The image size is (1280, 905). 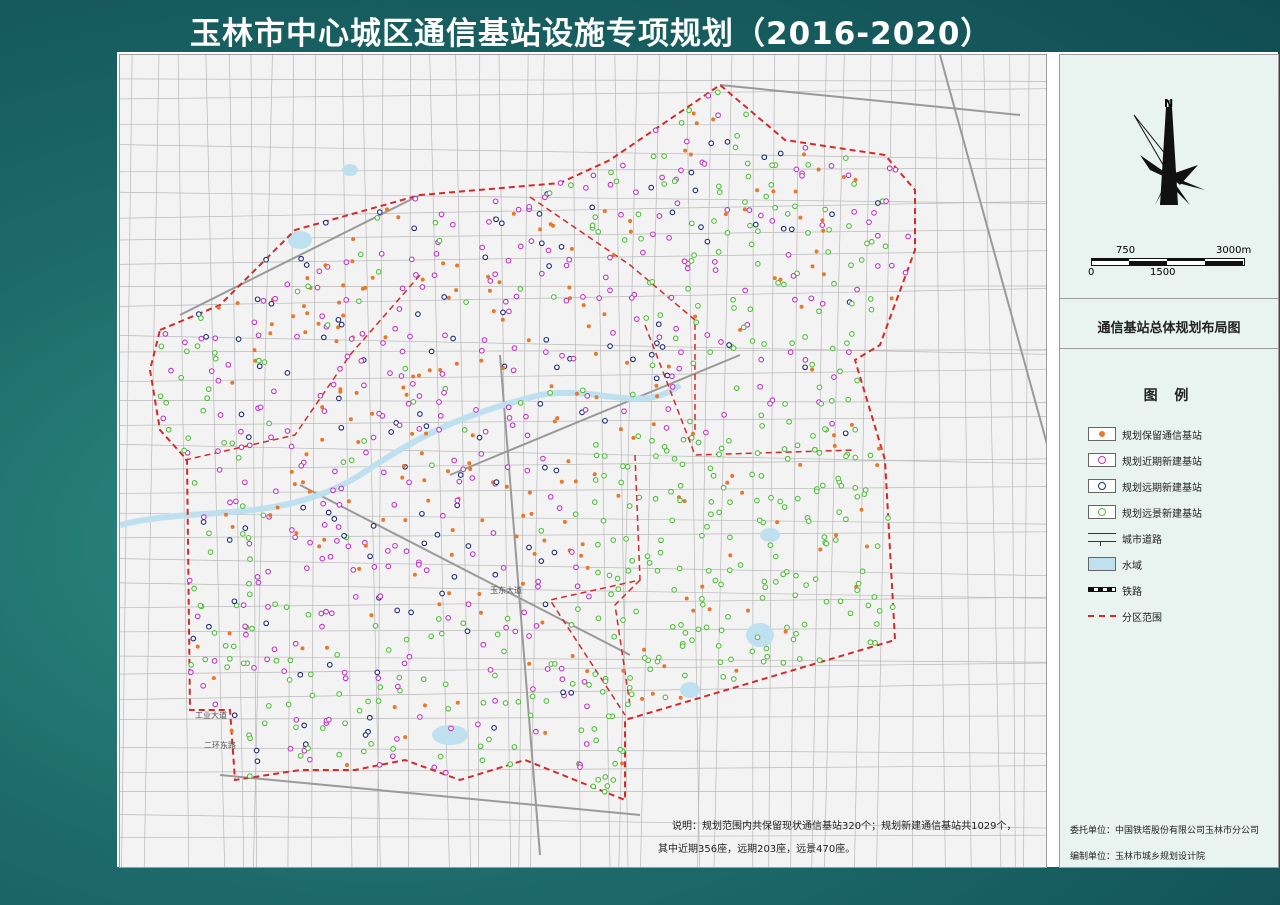 What do you see at coordinates (1165, 831) in the screenshot?
I see `commissioned-by: 委托单位：中国铁塔股份有限公司玉林市分公司` at bounding box center [1165, 831].